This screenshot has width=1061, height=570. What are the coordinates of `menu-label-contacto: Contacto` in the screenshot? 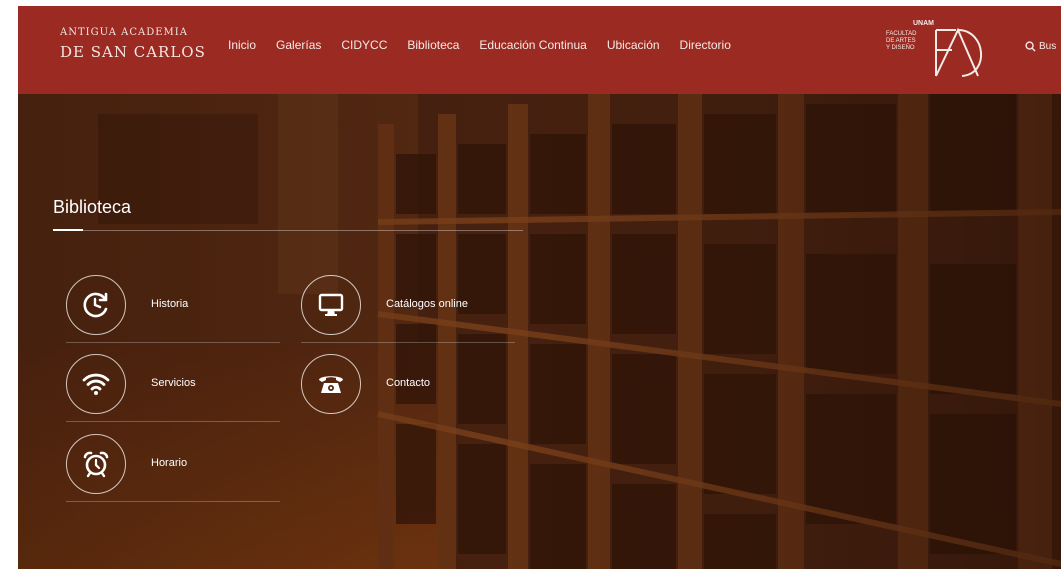 It's located at (408, 383).